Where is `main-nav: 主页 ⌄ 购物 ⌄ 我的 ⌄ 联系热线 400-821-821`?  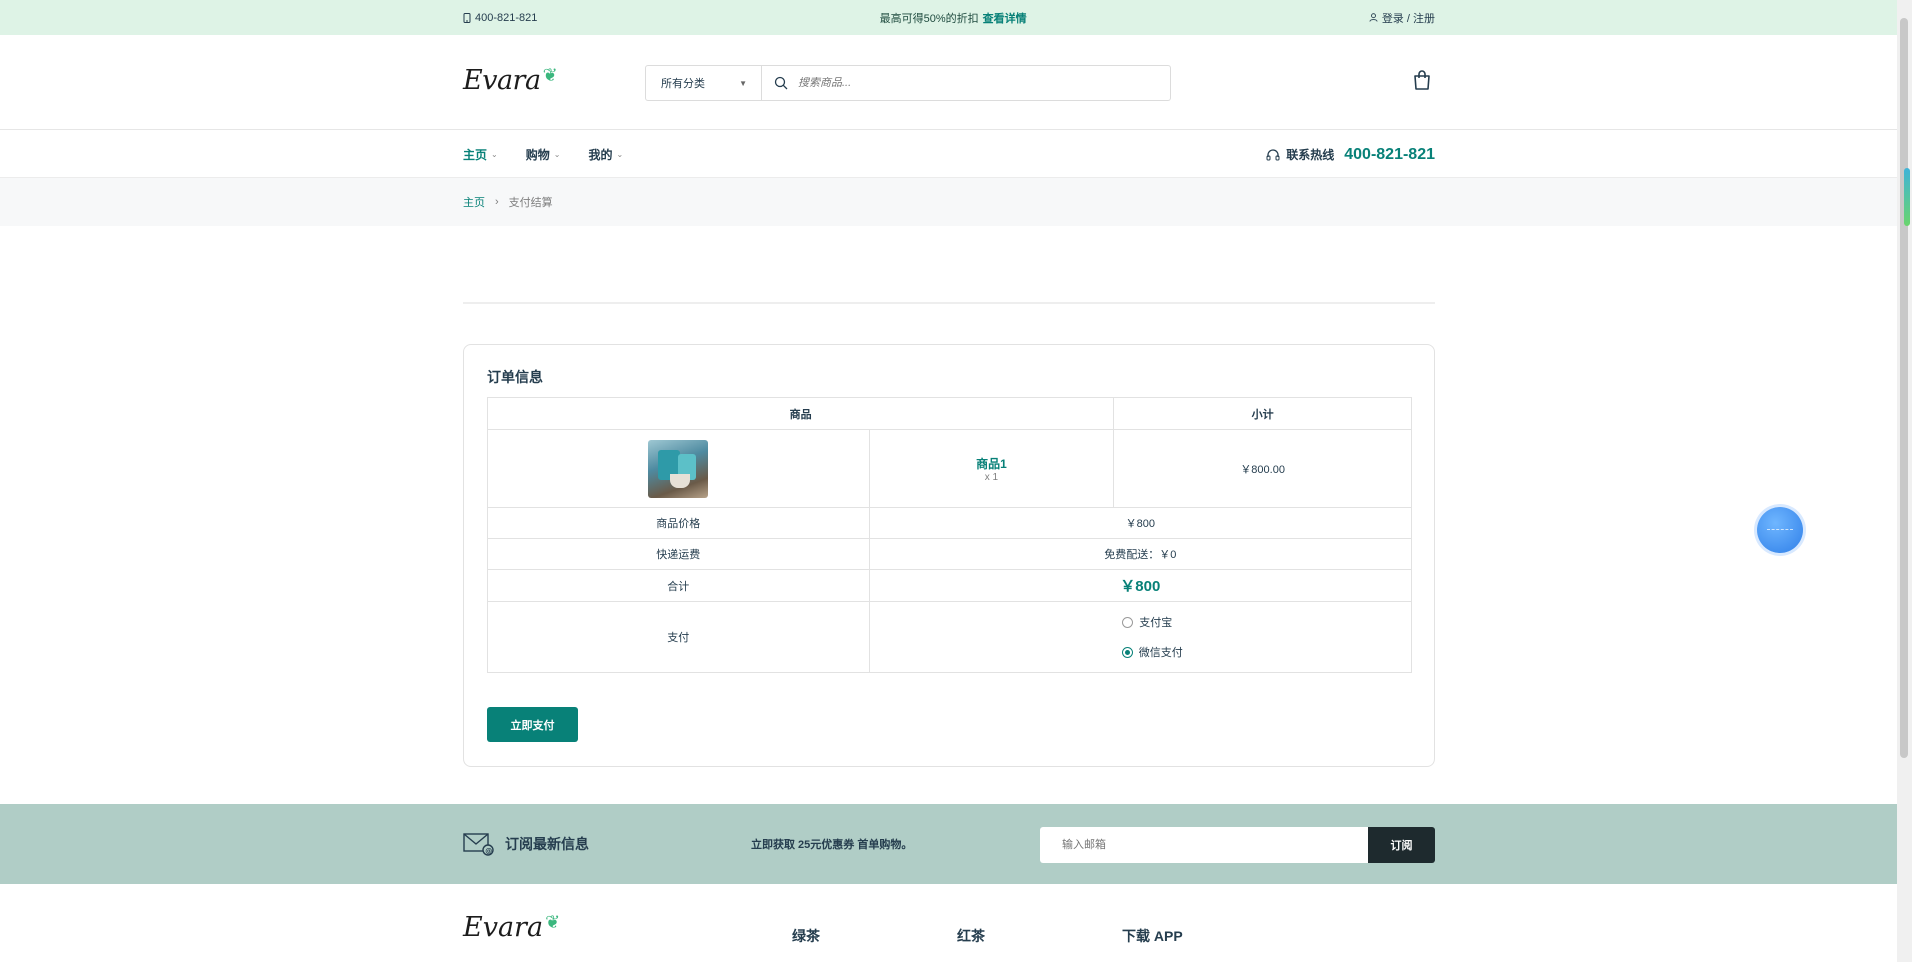
main-nav: 主页 ⌄ 购物 ⌄ 我的 ⌄ 联系热线 400-821-821 is located at coordinates (948, 154).